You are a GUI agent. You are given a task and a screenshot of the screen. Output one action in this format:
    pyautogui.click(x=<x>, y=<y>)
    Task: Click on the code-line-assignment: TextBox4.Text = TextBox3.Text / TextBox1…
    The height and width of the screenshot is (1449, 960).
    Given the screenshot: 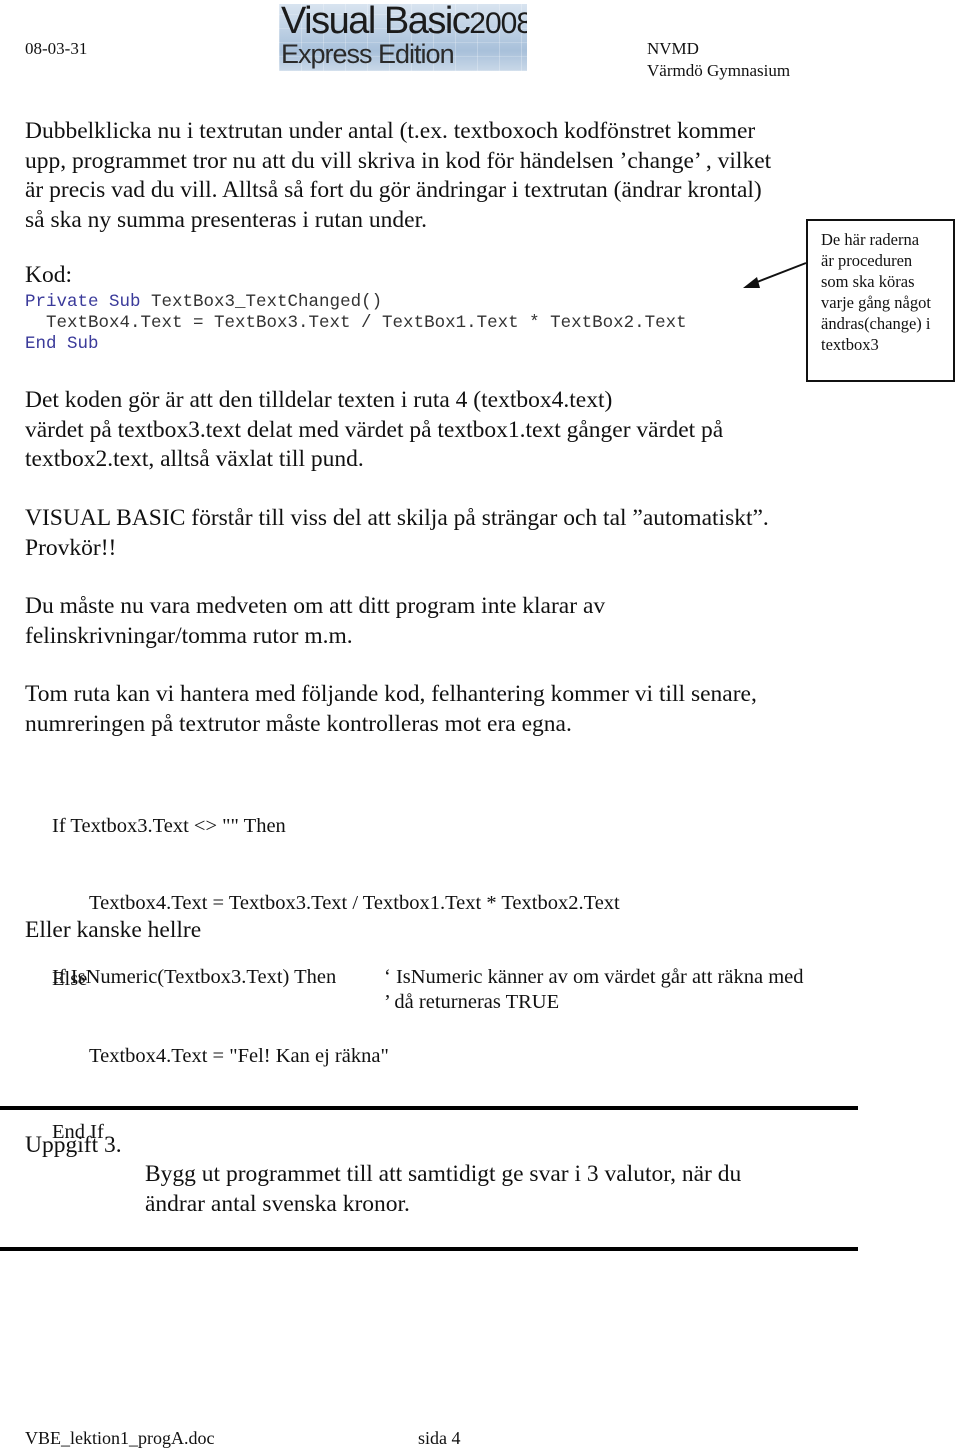 What is the action you would take?
    pyautogui.click(x=356, y=323)
    